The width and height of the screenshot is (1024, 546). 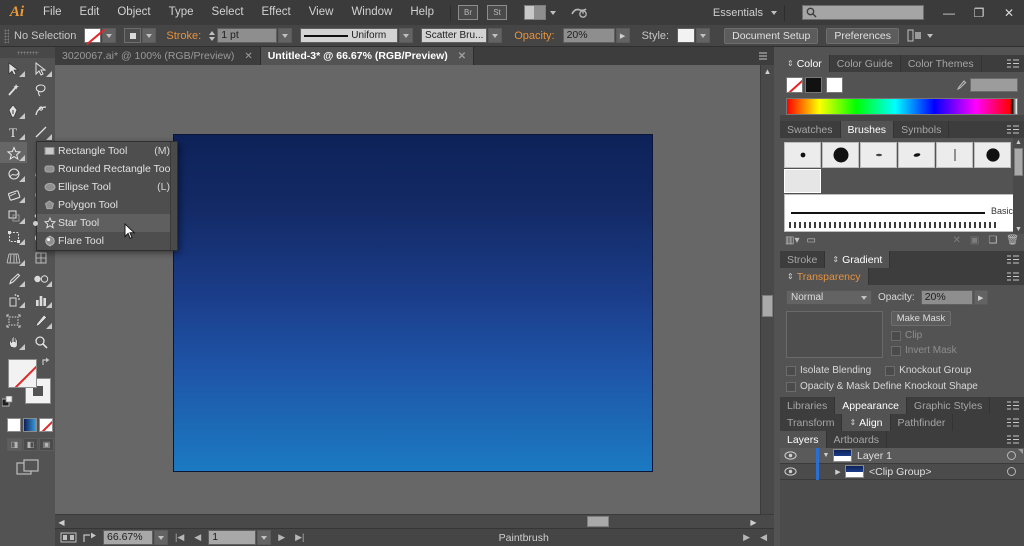 I want to click on brush-swatch-selected, so click(x=802, y=181).